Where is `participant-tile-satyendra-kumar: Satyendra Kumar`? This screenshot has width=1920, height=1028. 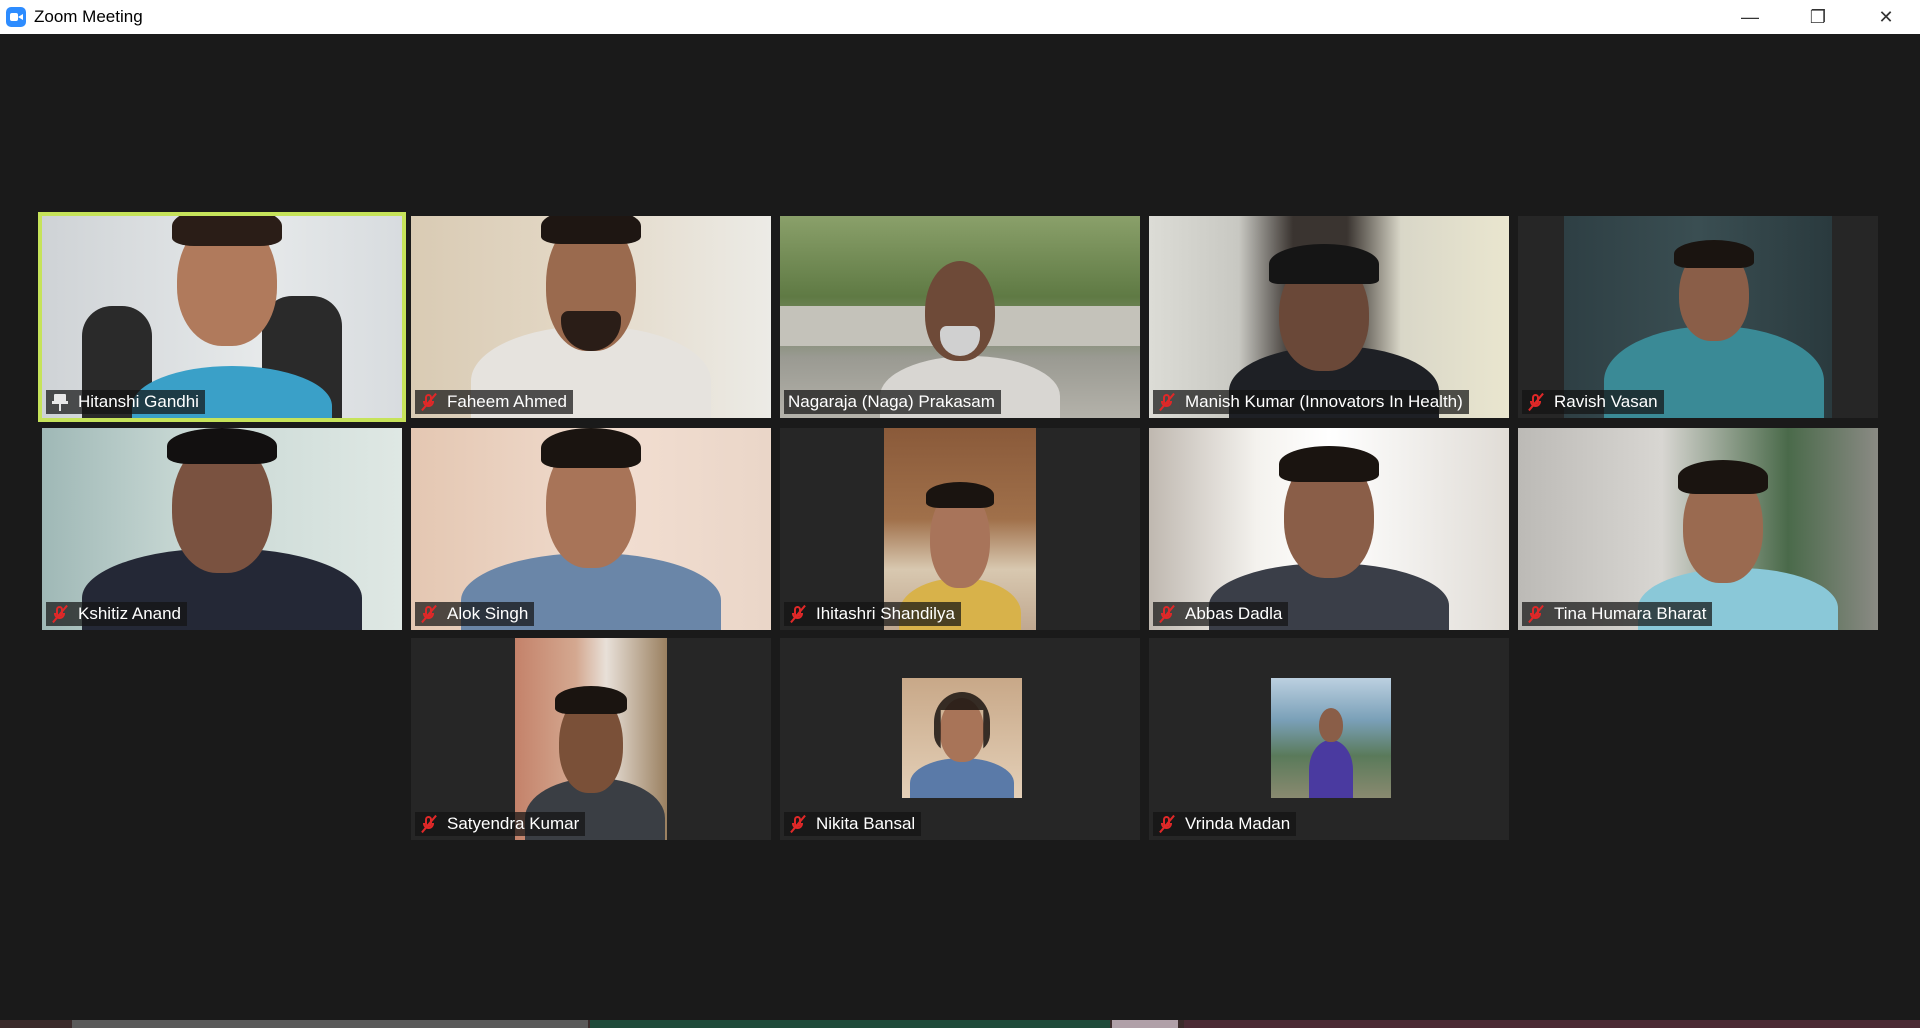 participant-tile-satyendra-kumar: Satyendra Kumar is located at coordinates (591, 739).